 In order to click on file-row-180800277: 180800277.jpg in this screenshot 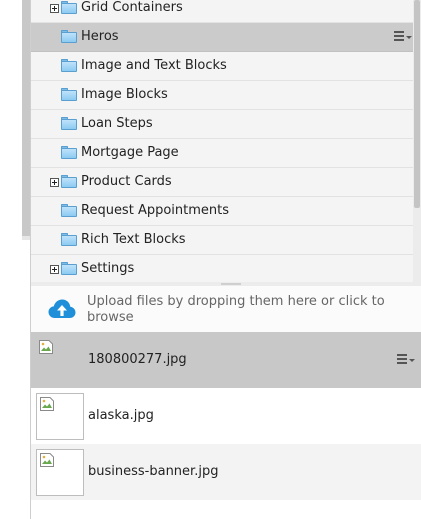, I will do `click(226, 360)`.